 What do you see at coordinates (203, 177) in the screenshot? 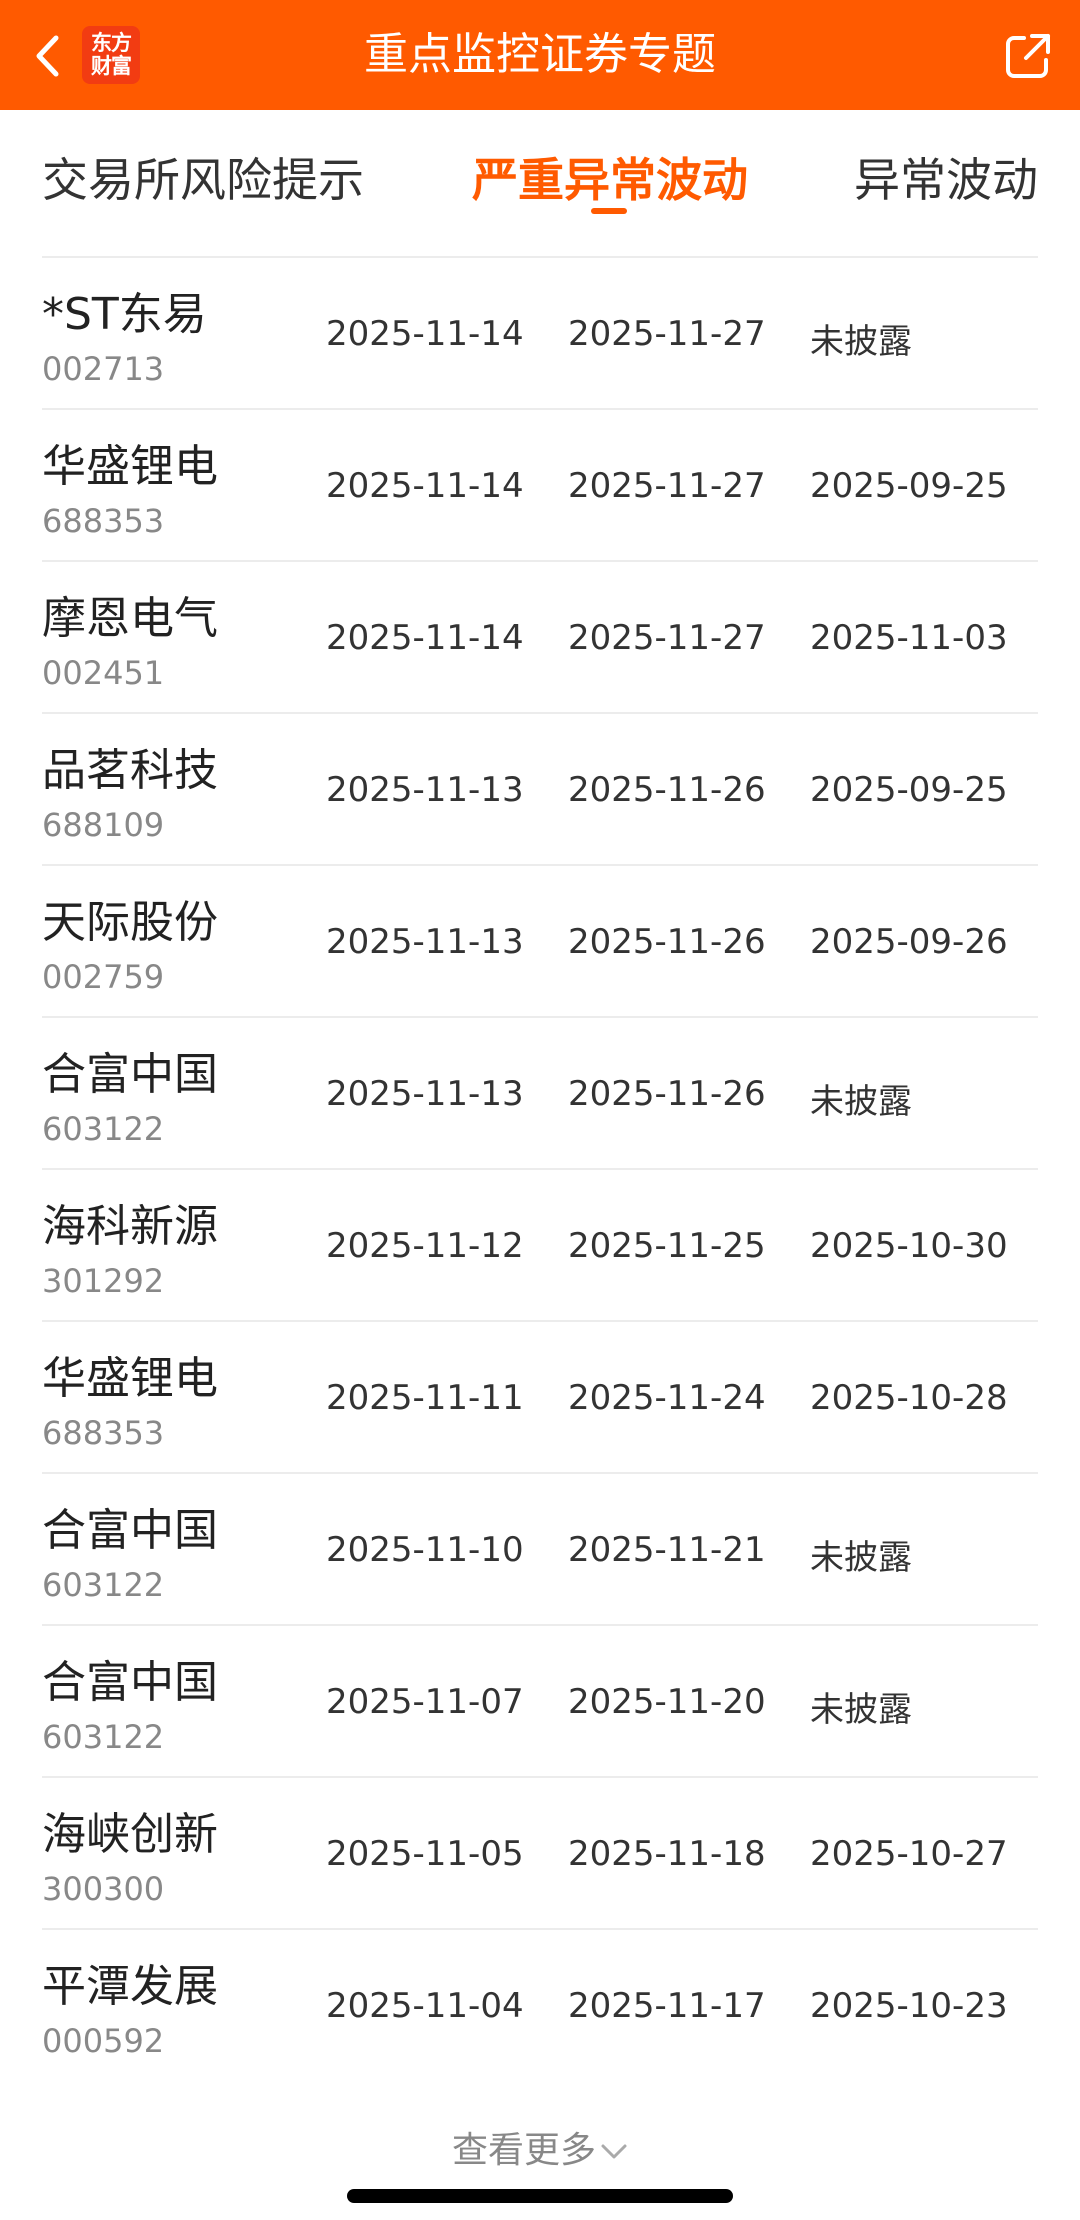
I see `tab-exchange-risk: 交易所风险提示` at bounding box center [203, 177].